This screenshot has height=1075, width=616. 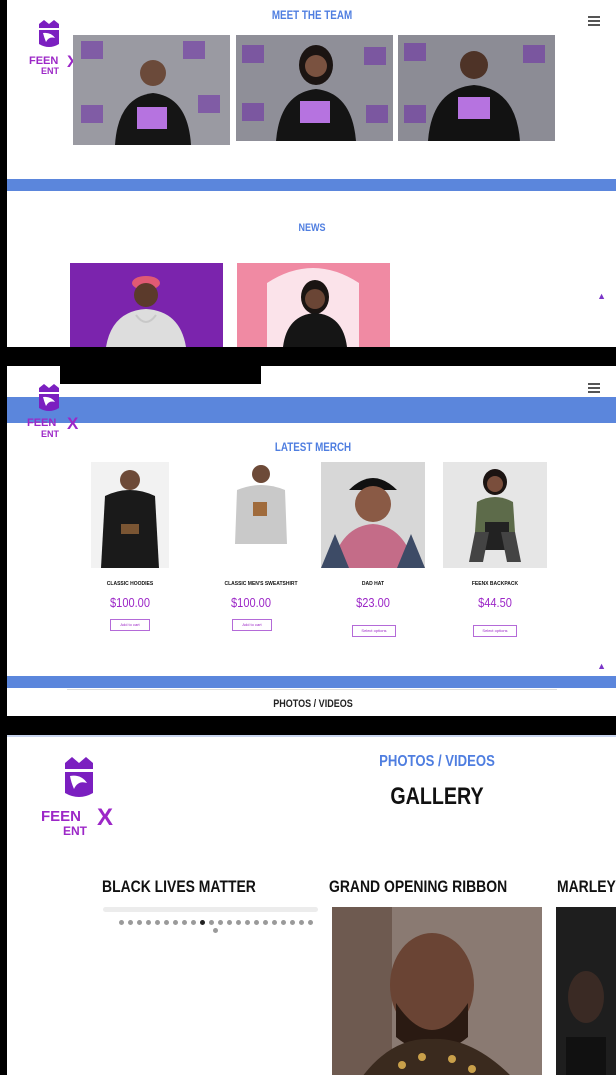 What do you see at coordinates (373, 602) in the screenshot?
I see `product-price: $23.00` at bounding box center [373, 602].